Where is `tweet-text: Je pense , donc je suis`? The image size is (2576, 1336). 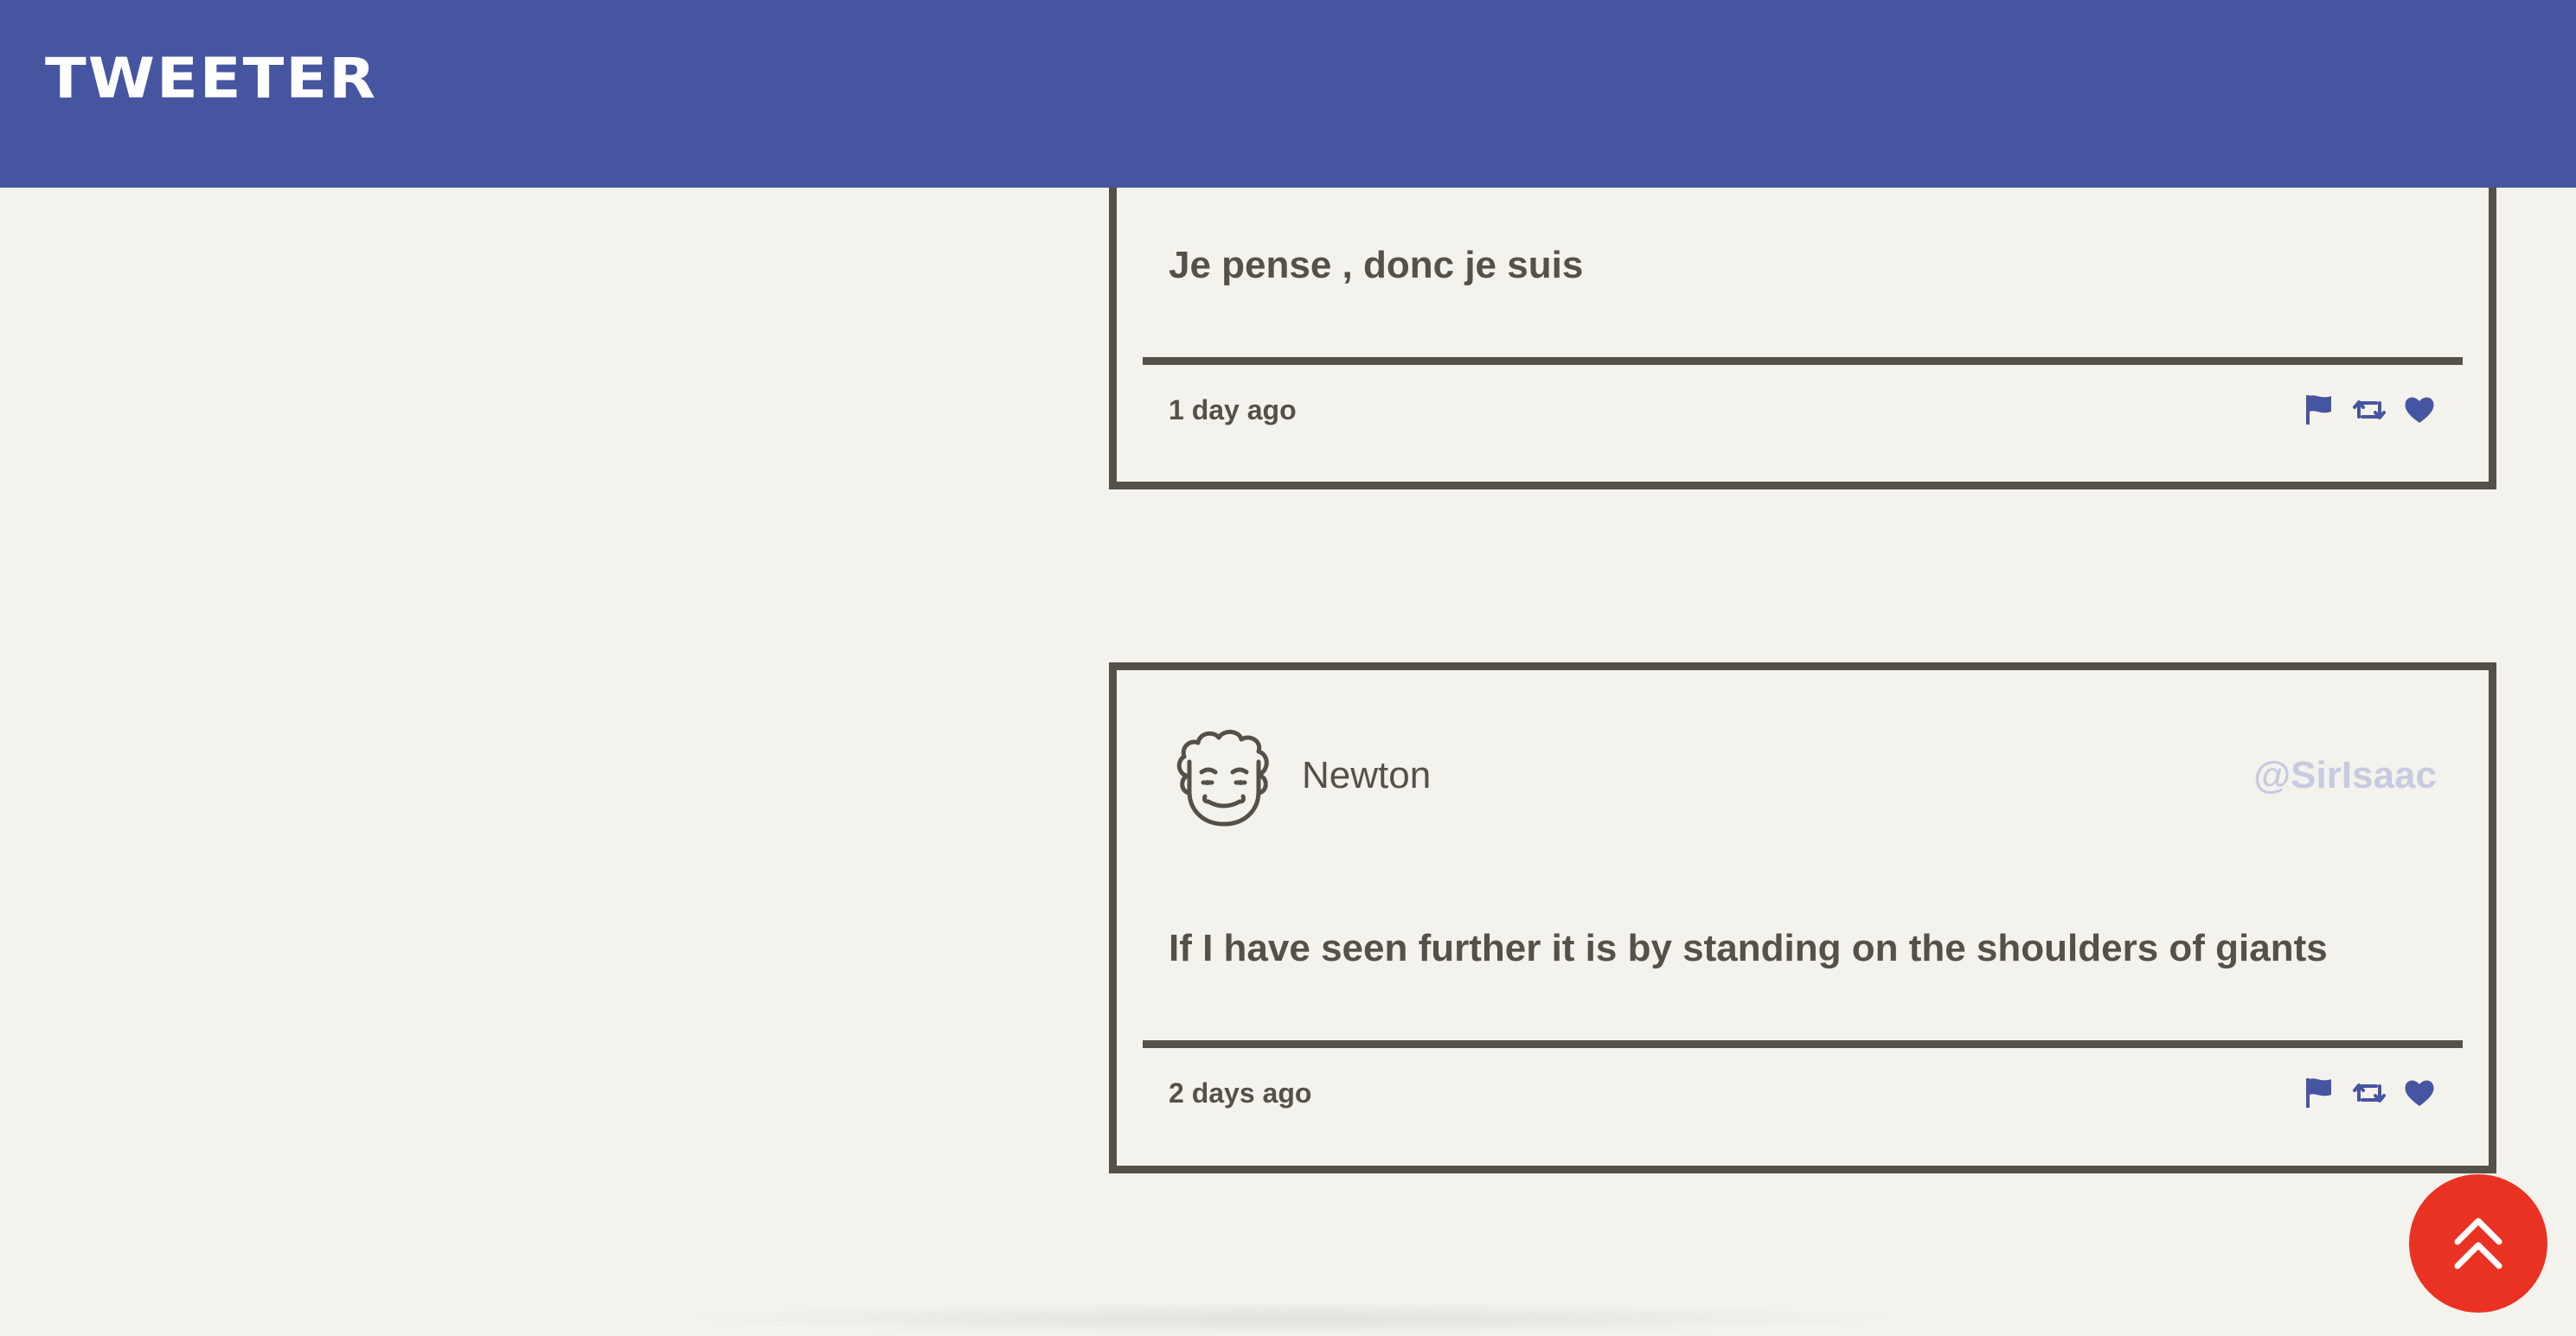 tweet-text: Je pense , donc je suis is located at coordinates (1376, 265).